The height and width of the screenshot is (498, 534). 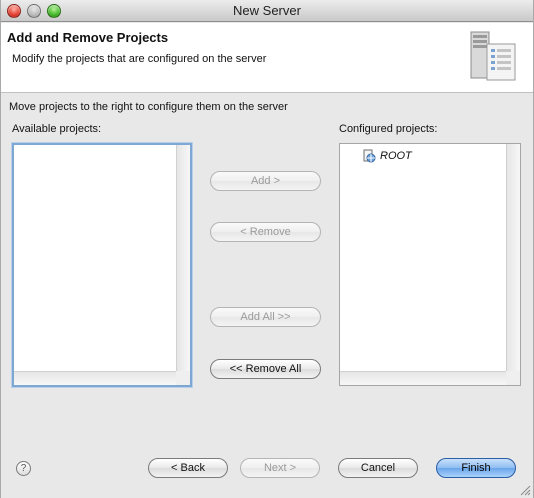 What do you see at coordinates (265, 369) in the screenshot?
I see `remove-all-button: << Remove All` at bounding box center [265, 369].